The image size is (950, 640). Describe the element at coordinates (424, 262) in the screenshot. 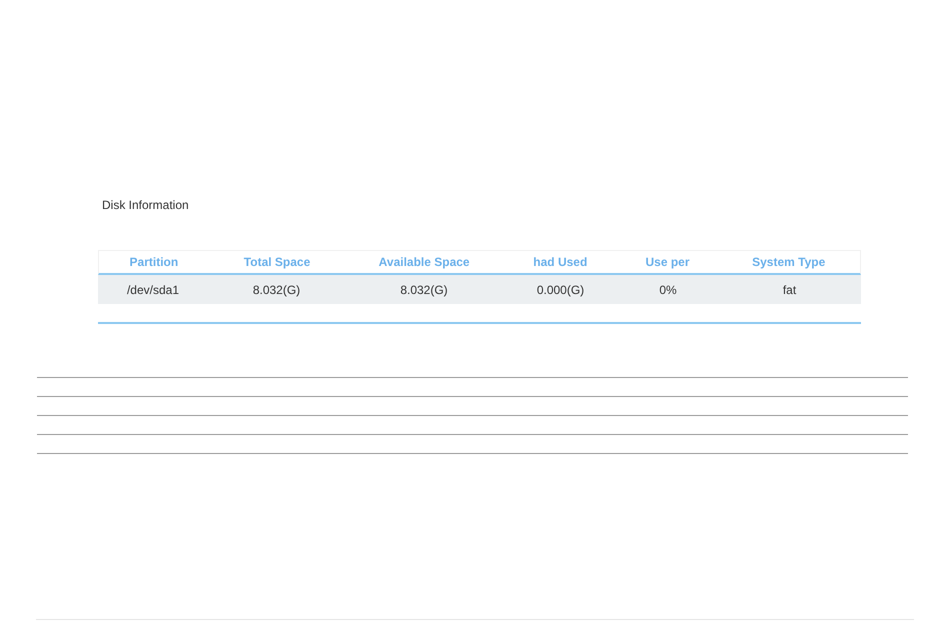

I see `column-header: Available Space` at that location.